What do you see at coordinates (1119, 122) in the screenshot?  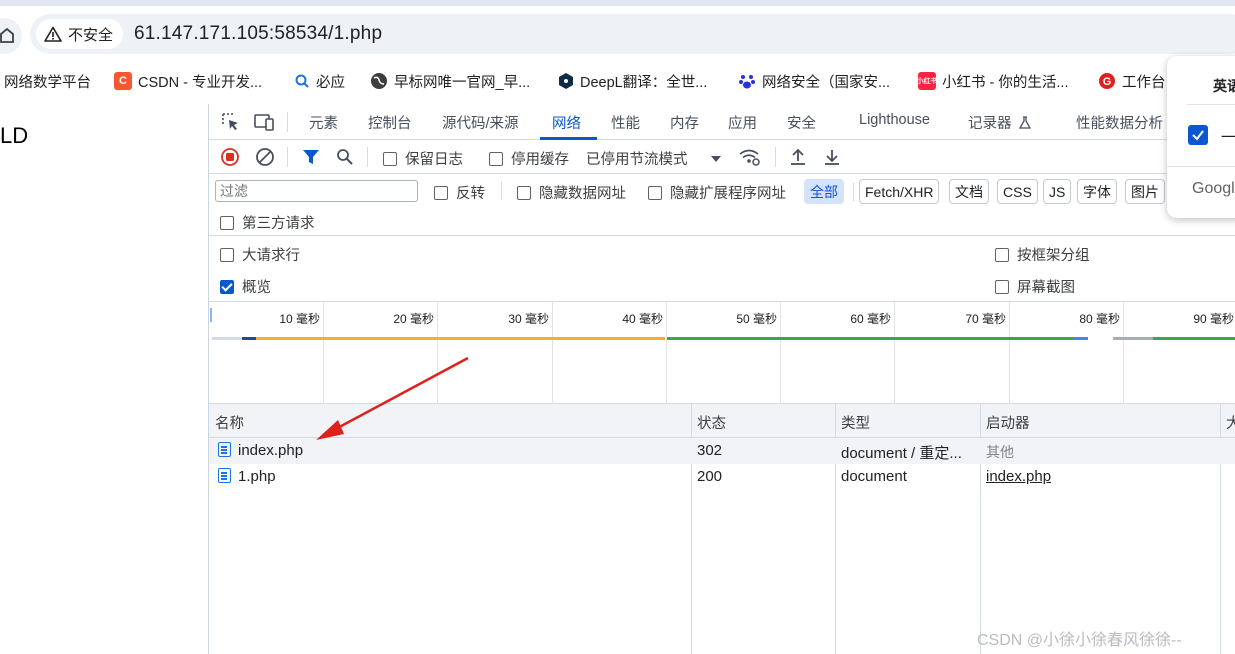 I see `tab-performance-insights: 性能数据分析` at bounding box center [1119, 122].